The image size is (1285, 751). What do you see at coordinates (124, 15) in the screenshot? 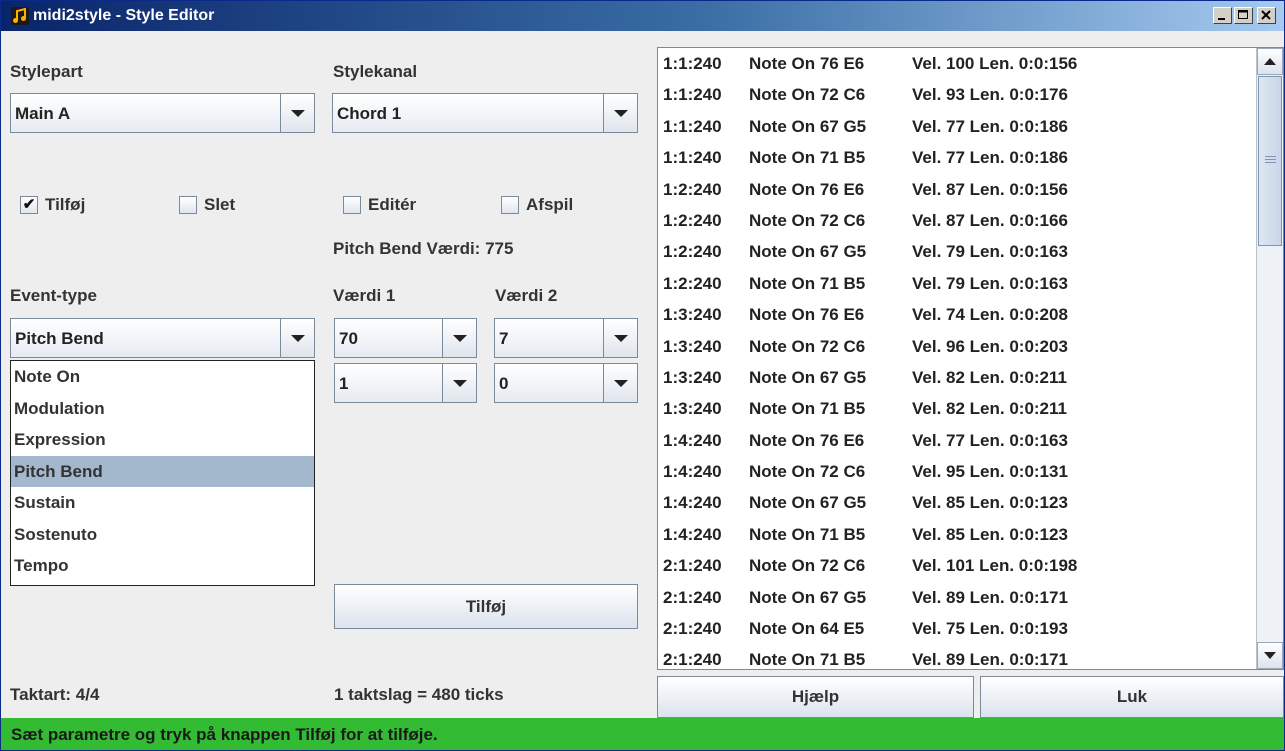
I see `window-title: midi2style - Style Editor` at bounding box center [124, 15].